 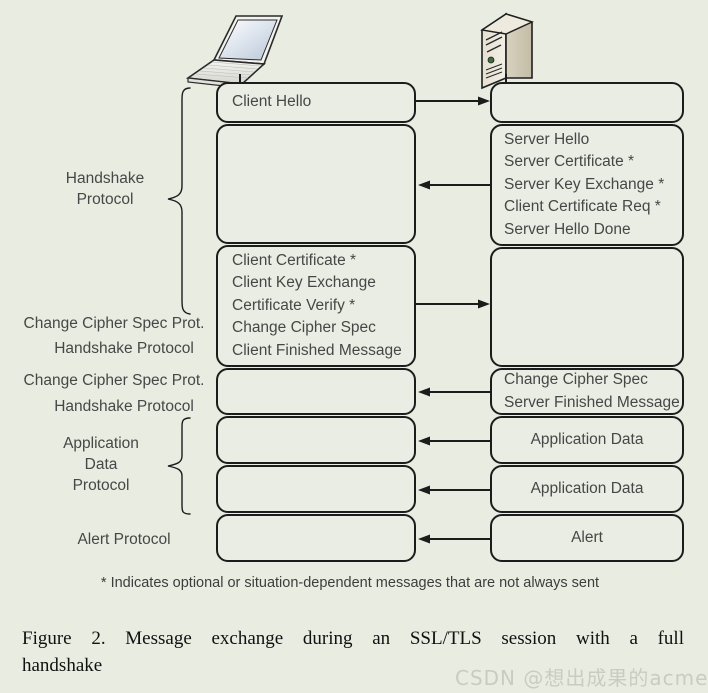 What do you see at coordinates (592, 402) in the screenshot?
I see `box-line: Server Finished Message` at bounding box center [592, 402].